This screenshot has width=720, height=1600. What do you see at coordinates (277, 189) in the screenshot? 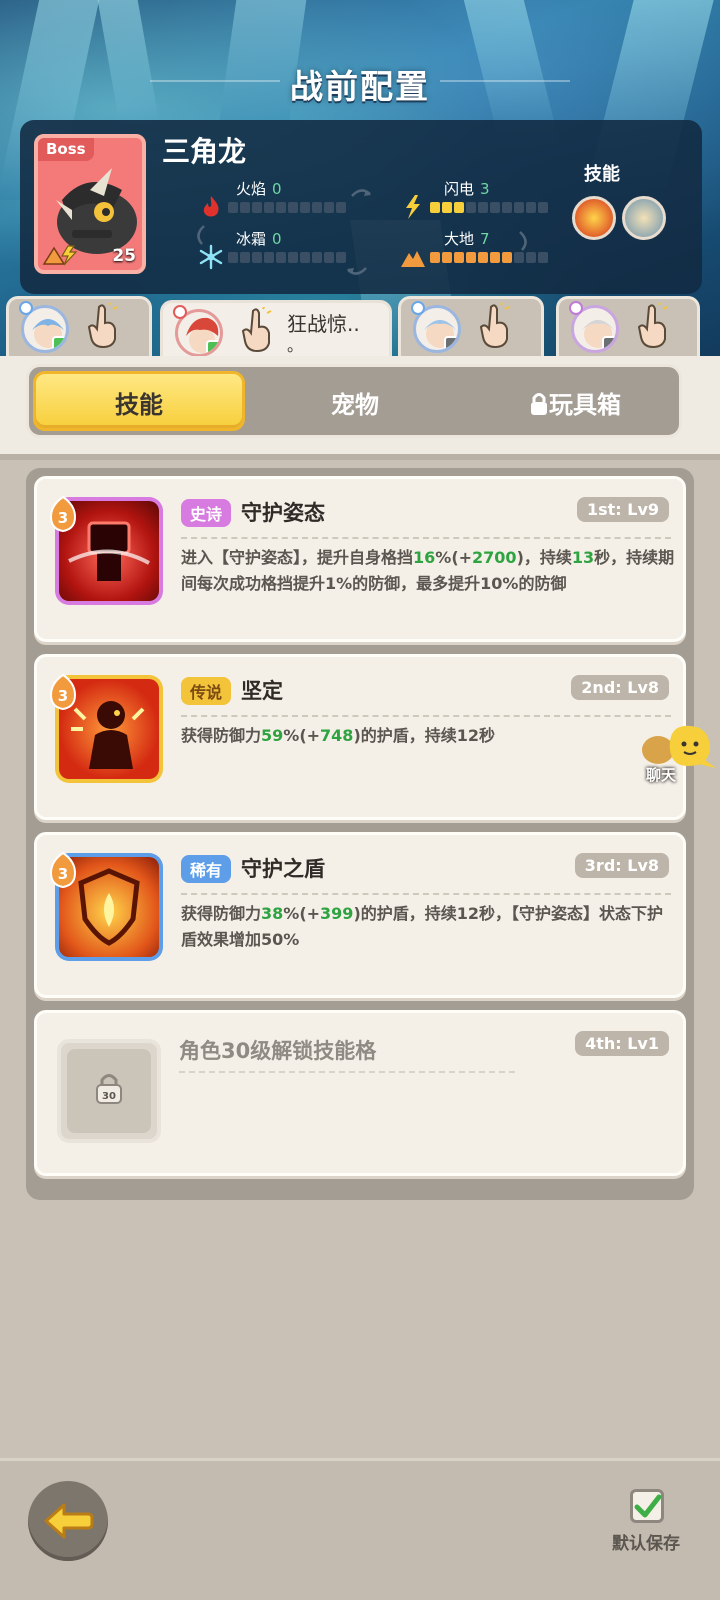
I see `stat-fire-value: 0` at bounding box center [277, 189].